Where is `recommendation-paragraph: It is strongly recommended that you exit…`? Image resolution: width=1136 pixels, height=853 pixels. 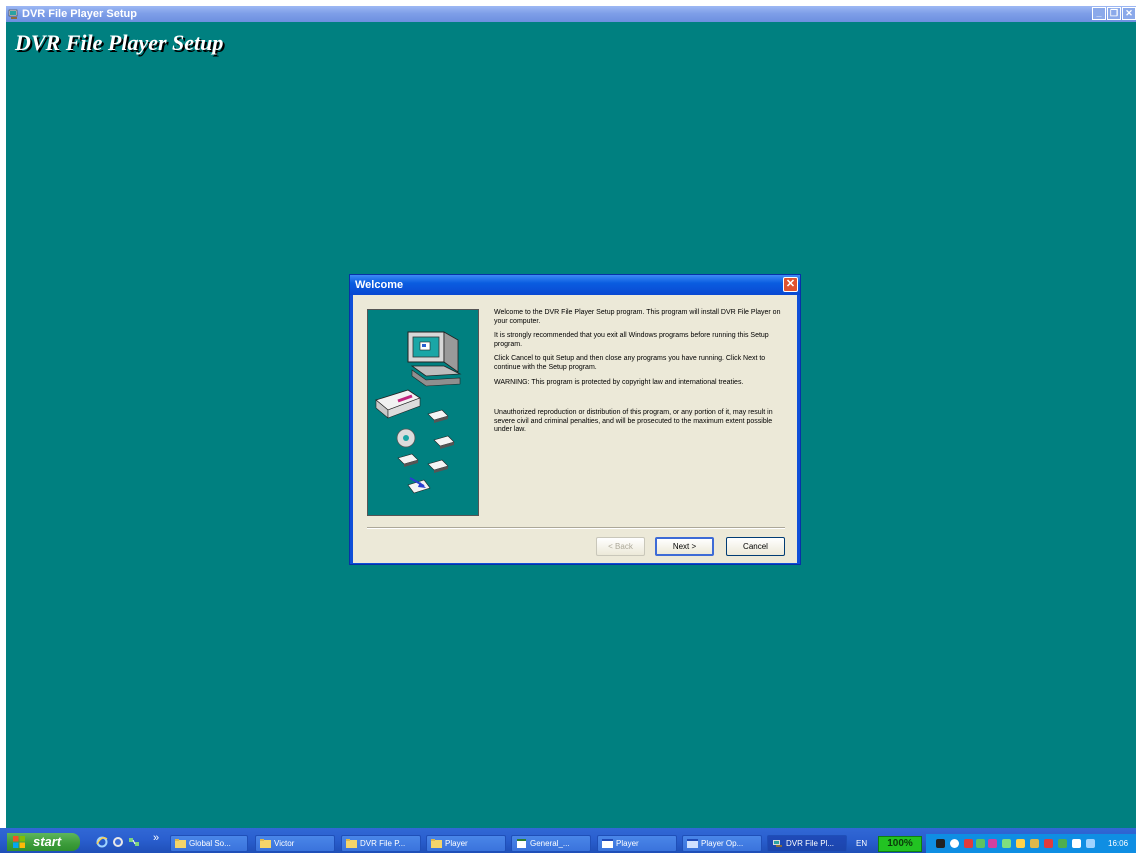 recommendation-paragraph: It is strongly recommended that you exit… is located at coordinates (631, 340).